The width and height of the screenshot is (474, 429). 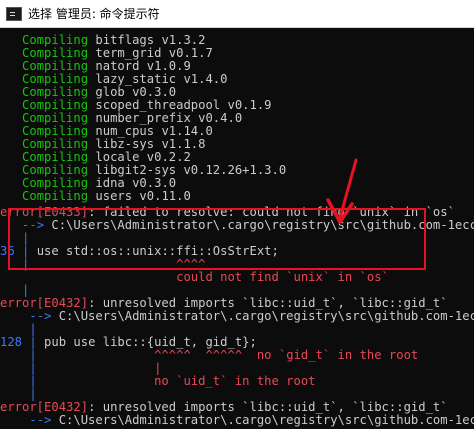 What do you see at coordinates (136, 183) in the screenshot?
I see `crate-name: idna v0.3.0` at bounding box center [136, 183].